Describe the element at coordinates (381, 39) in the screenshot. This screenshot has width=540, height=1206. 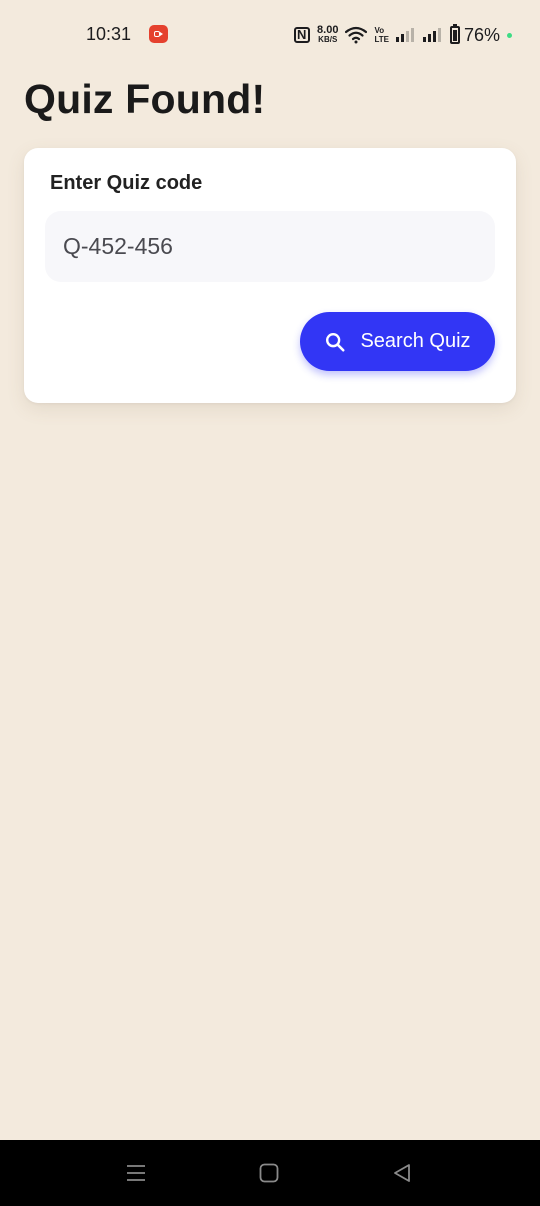
I see `volte-bottom: LTE` at that location.